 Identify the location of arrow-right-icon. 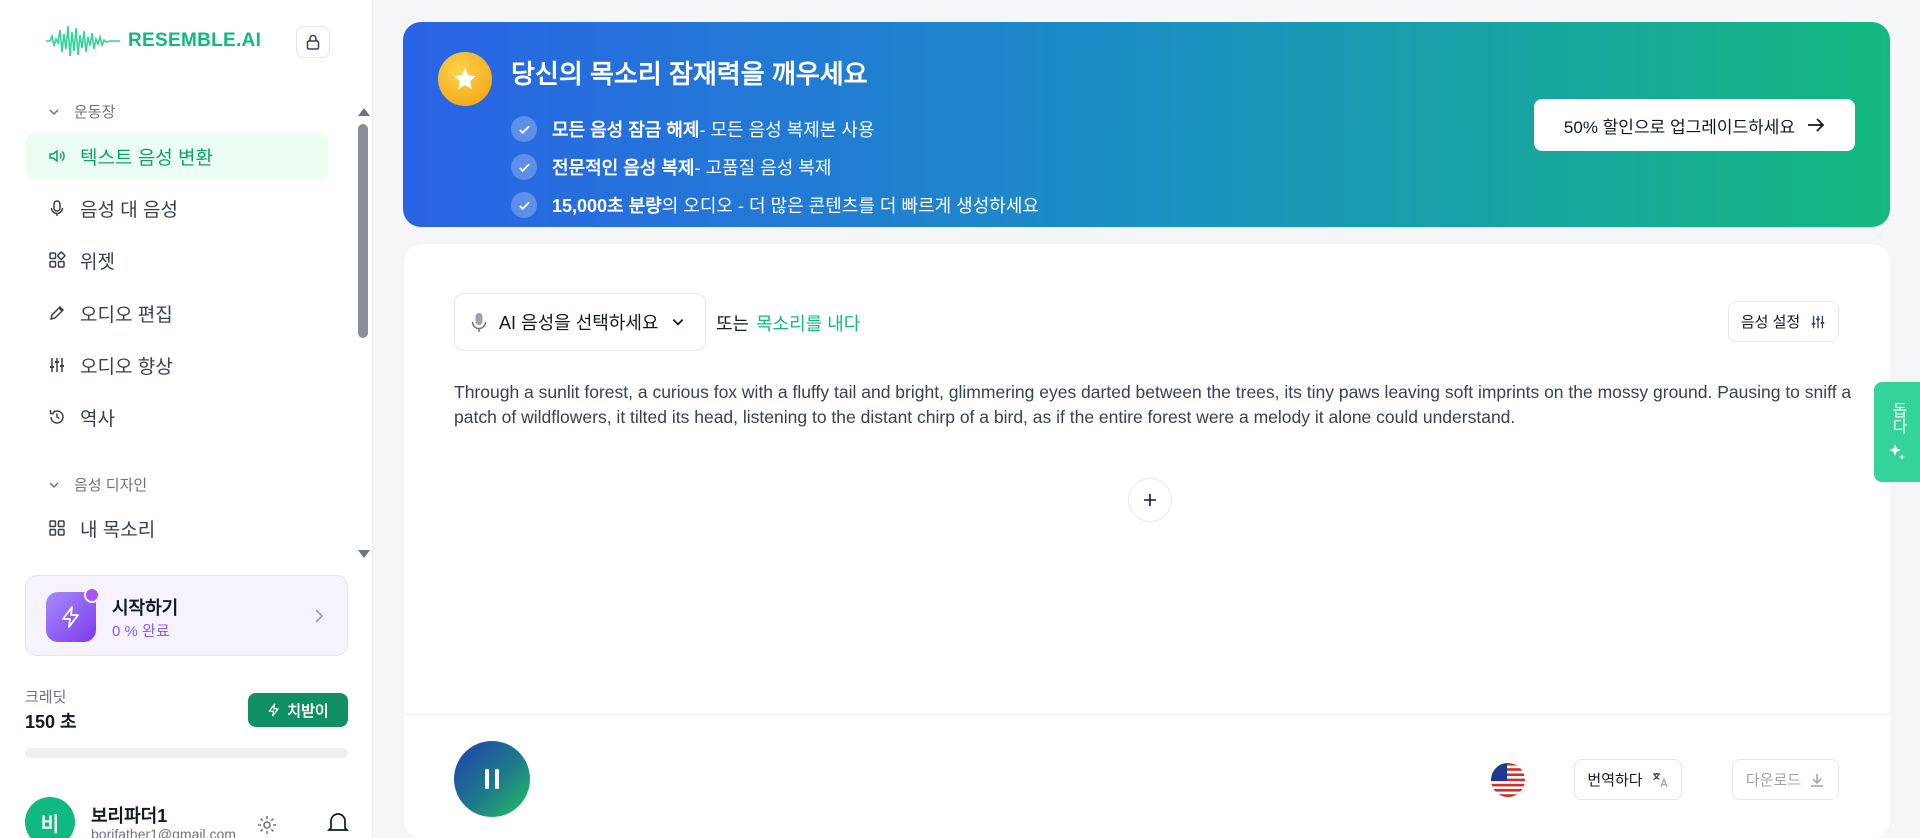
(1816, 125).